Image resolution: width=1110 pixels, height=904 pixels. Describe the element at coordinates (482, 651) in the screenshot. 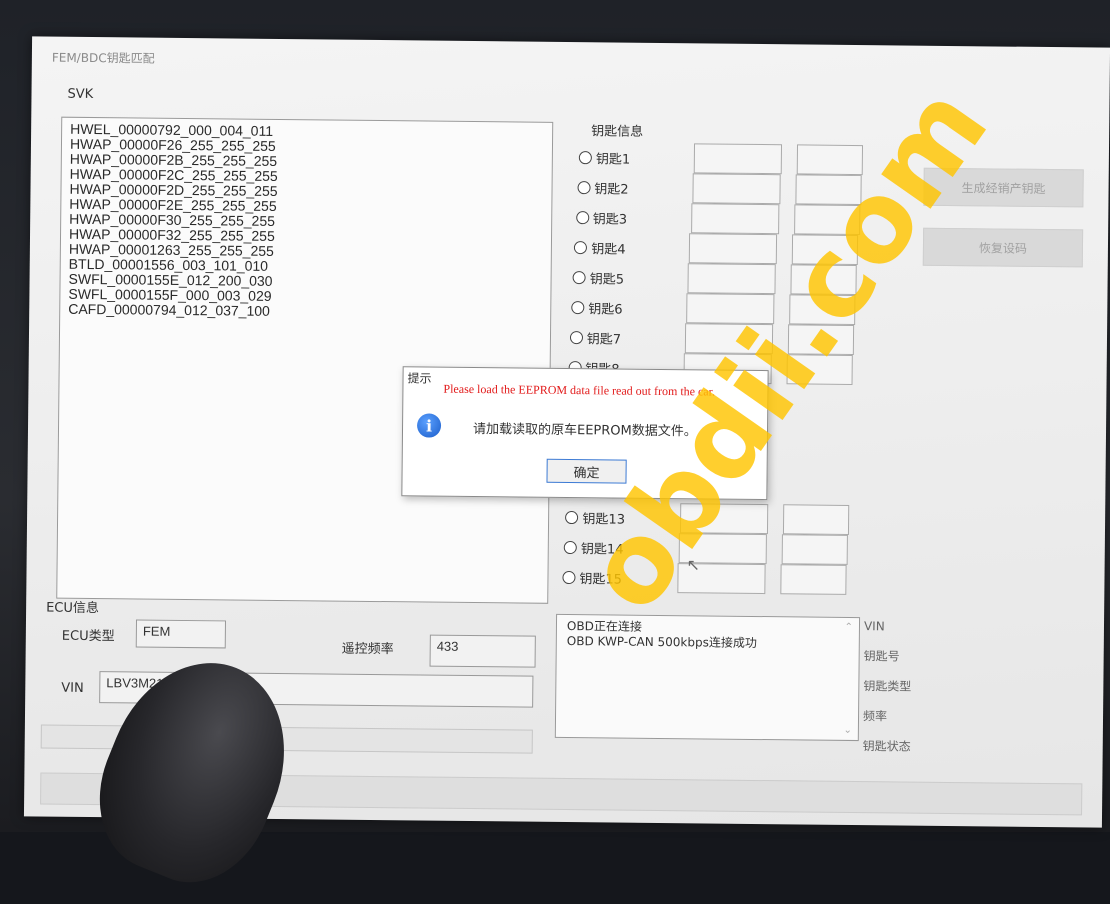

I see `remote-freq-field: 433` at that location.